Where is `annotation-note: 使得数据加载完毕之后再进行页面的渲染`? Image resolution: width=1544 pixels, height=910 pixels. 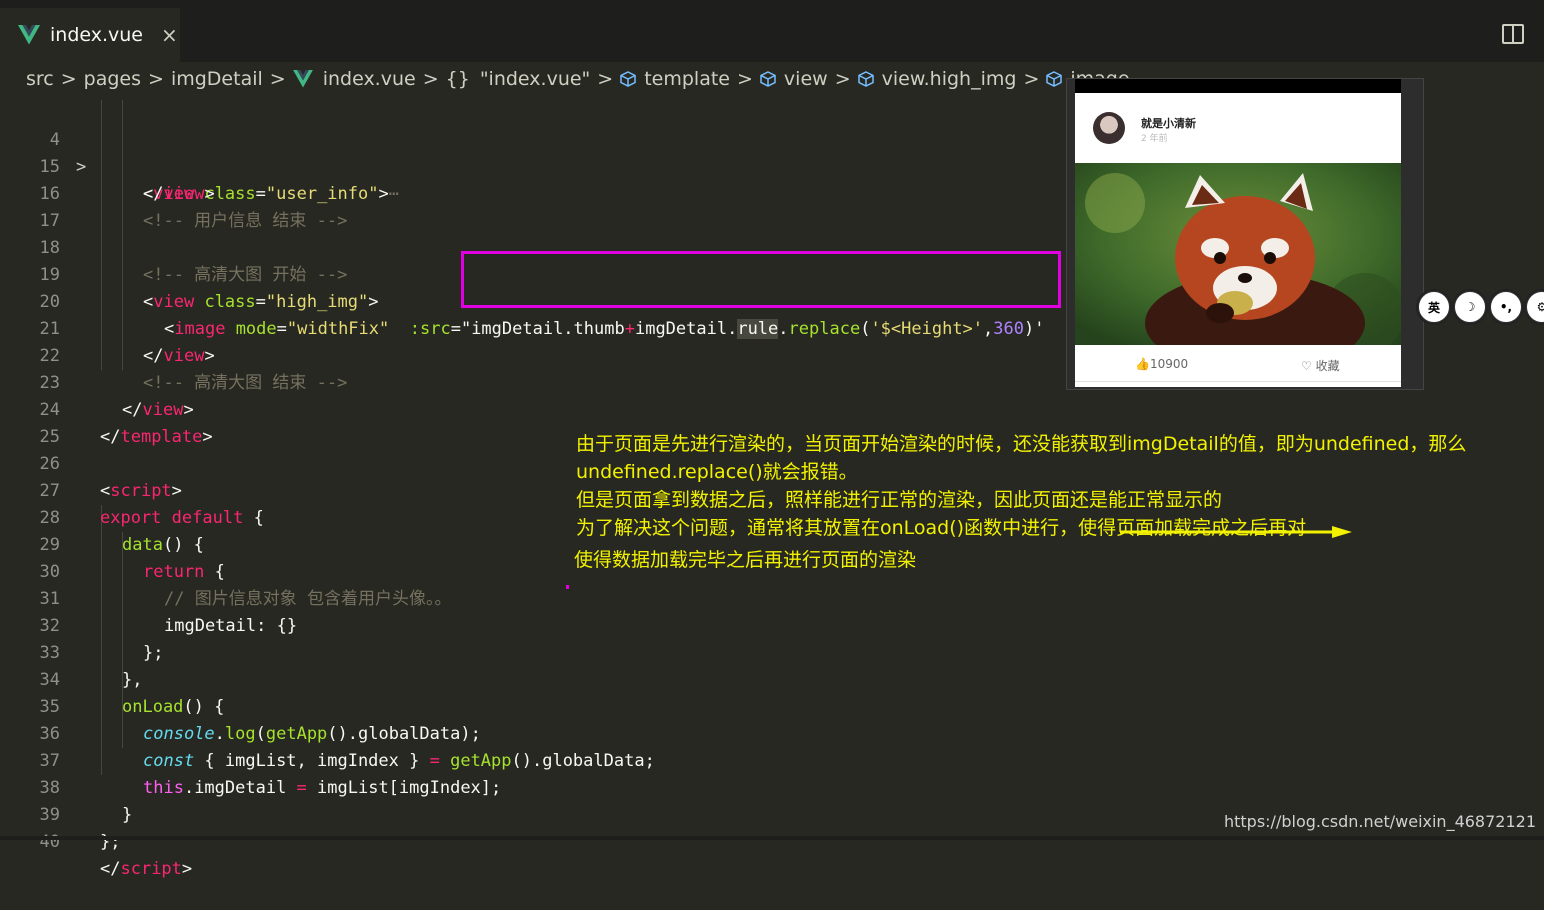
annotation-note: 使得数据加载完毕之后再进行页面的渲染 is located at coordinates (745, 560).